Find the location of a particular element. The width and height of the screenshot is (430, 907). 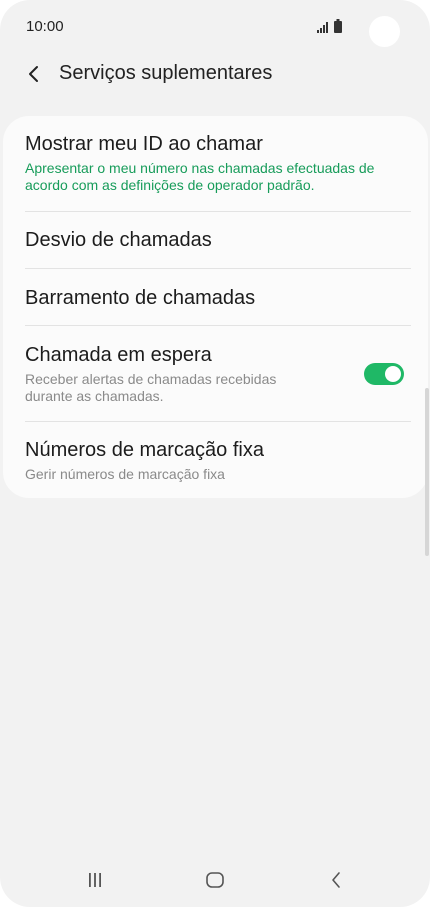

status-time: 10:00 is located at coordinates (45, 26).